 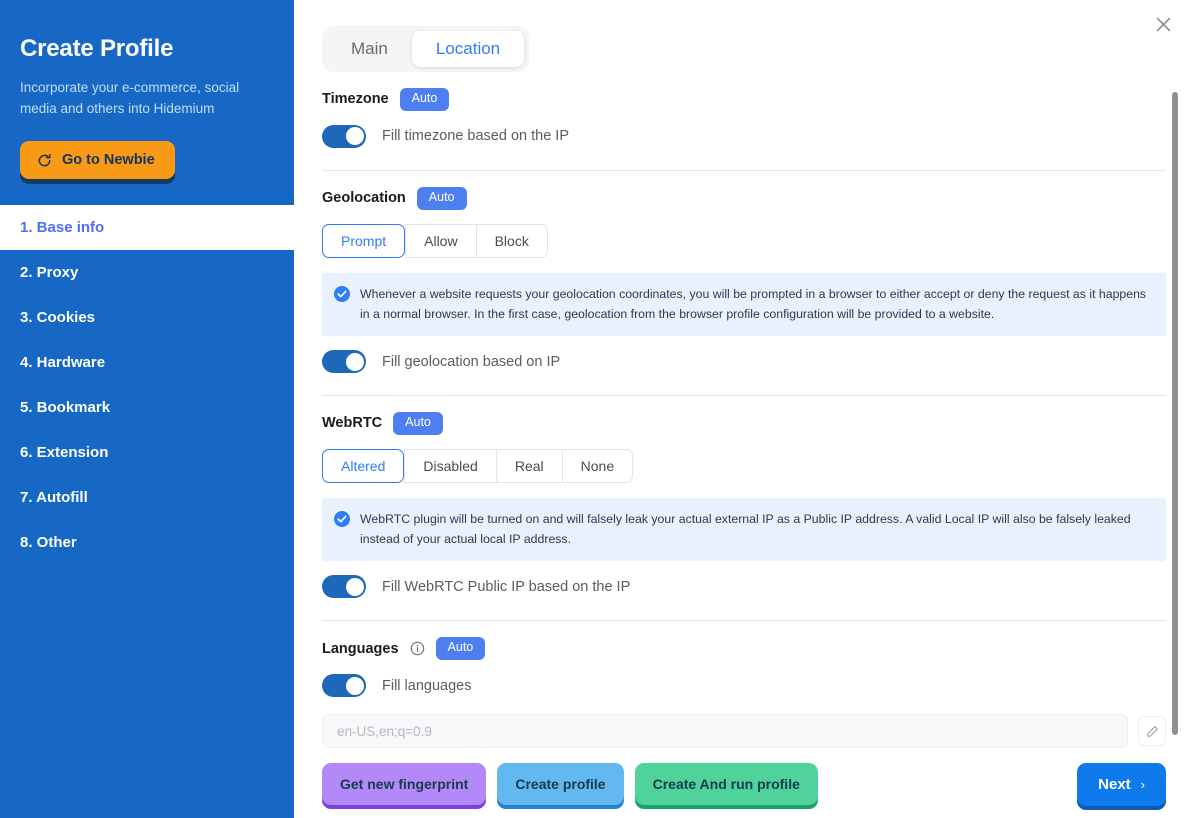 I want to click on tab-main: Main, so click(x=369, y=49).